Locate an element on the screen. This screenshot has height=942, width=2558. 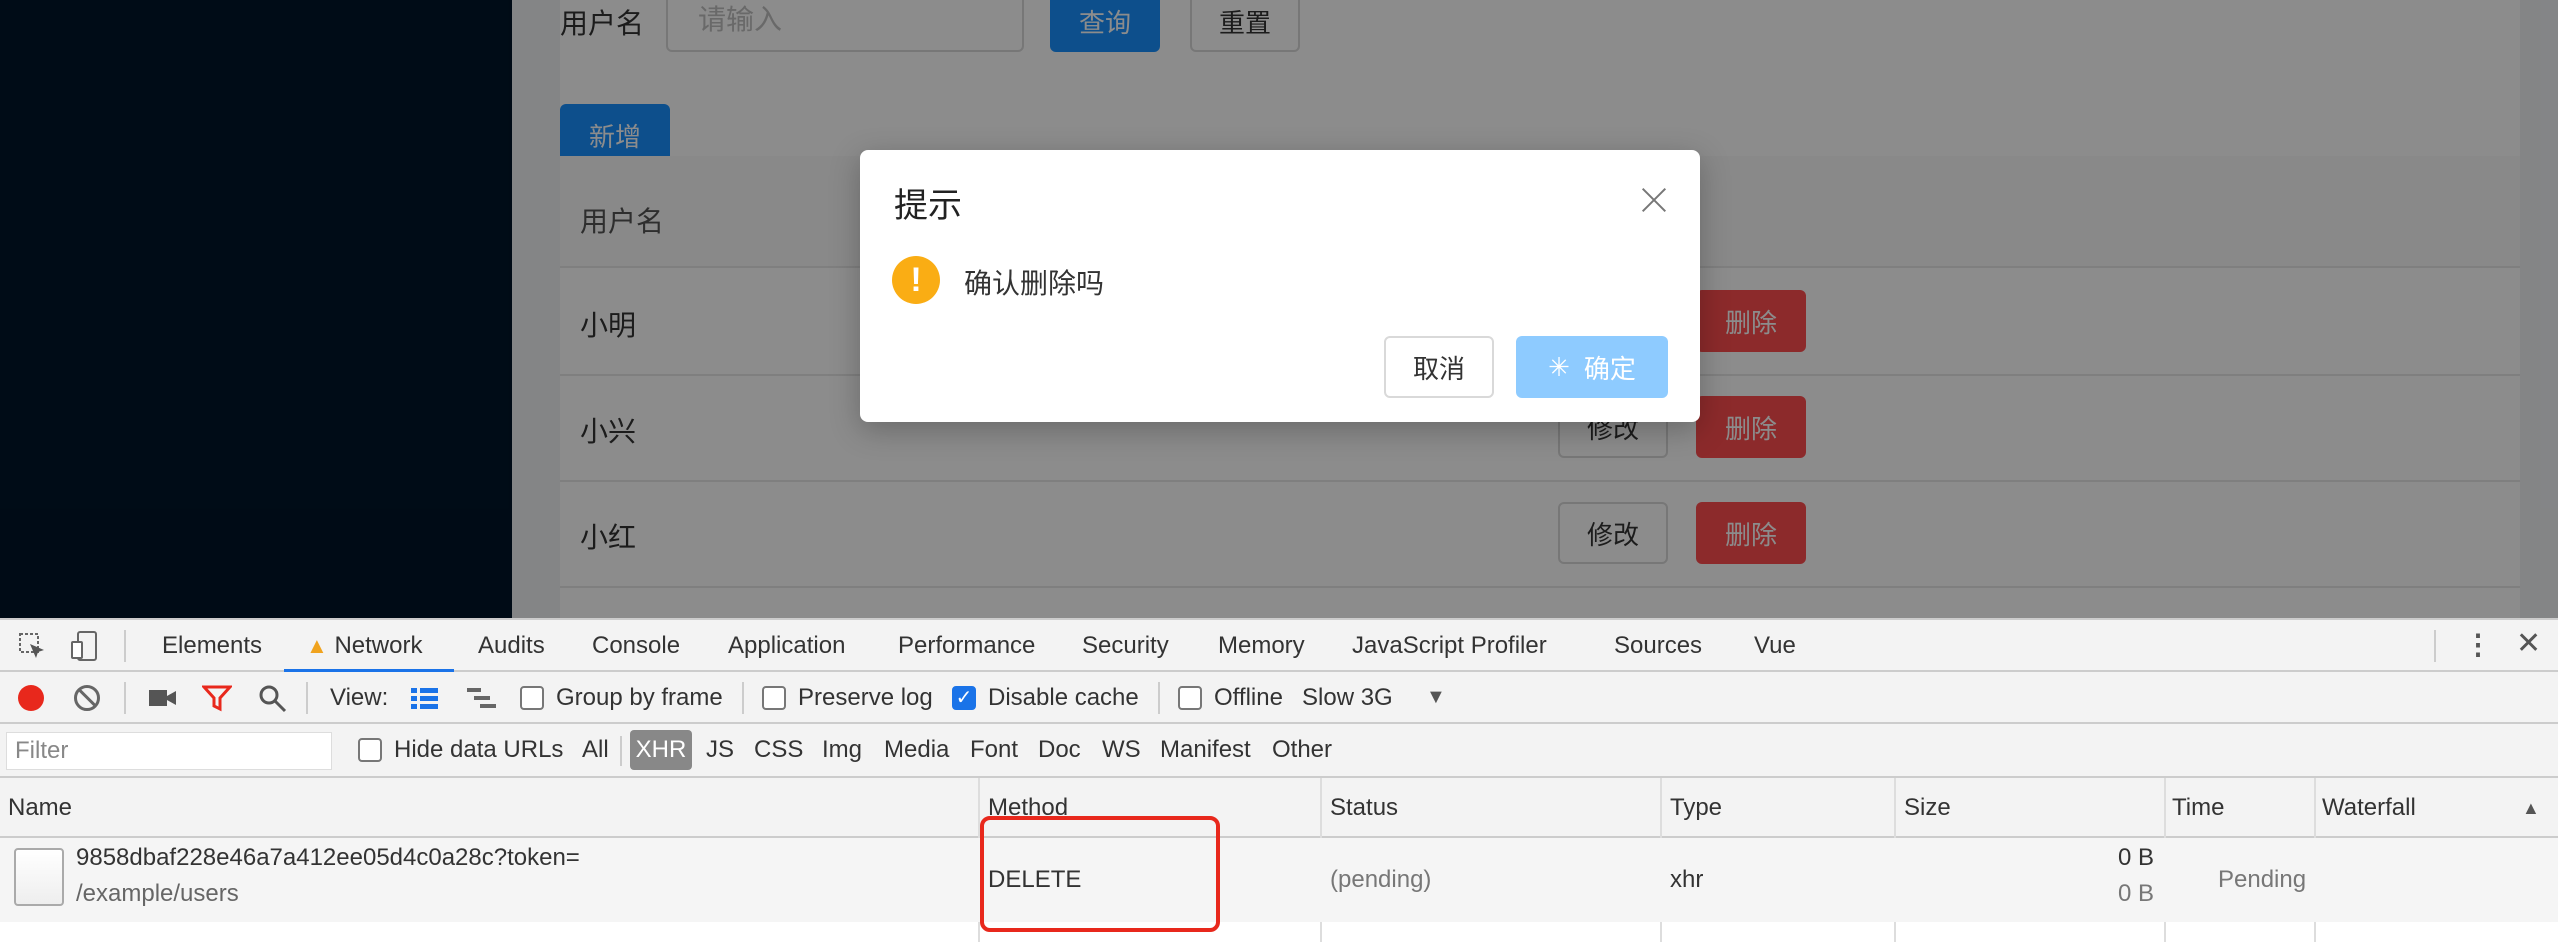
clear-icon is located at coordinates (87, 698).